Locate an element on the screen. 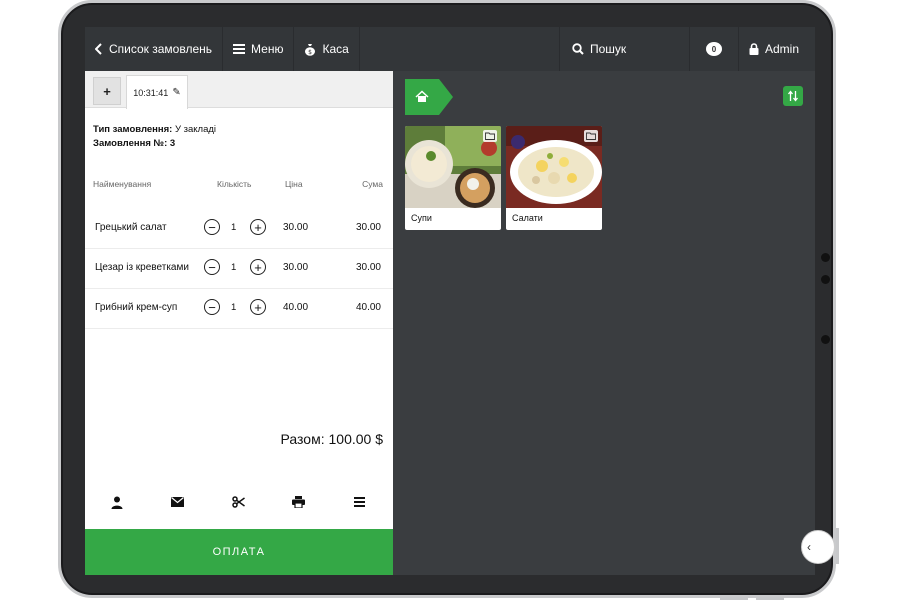 The height and width of the screenshot is (600, 900). scissors-icon is located at coordinates (238, 502).